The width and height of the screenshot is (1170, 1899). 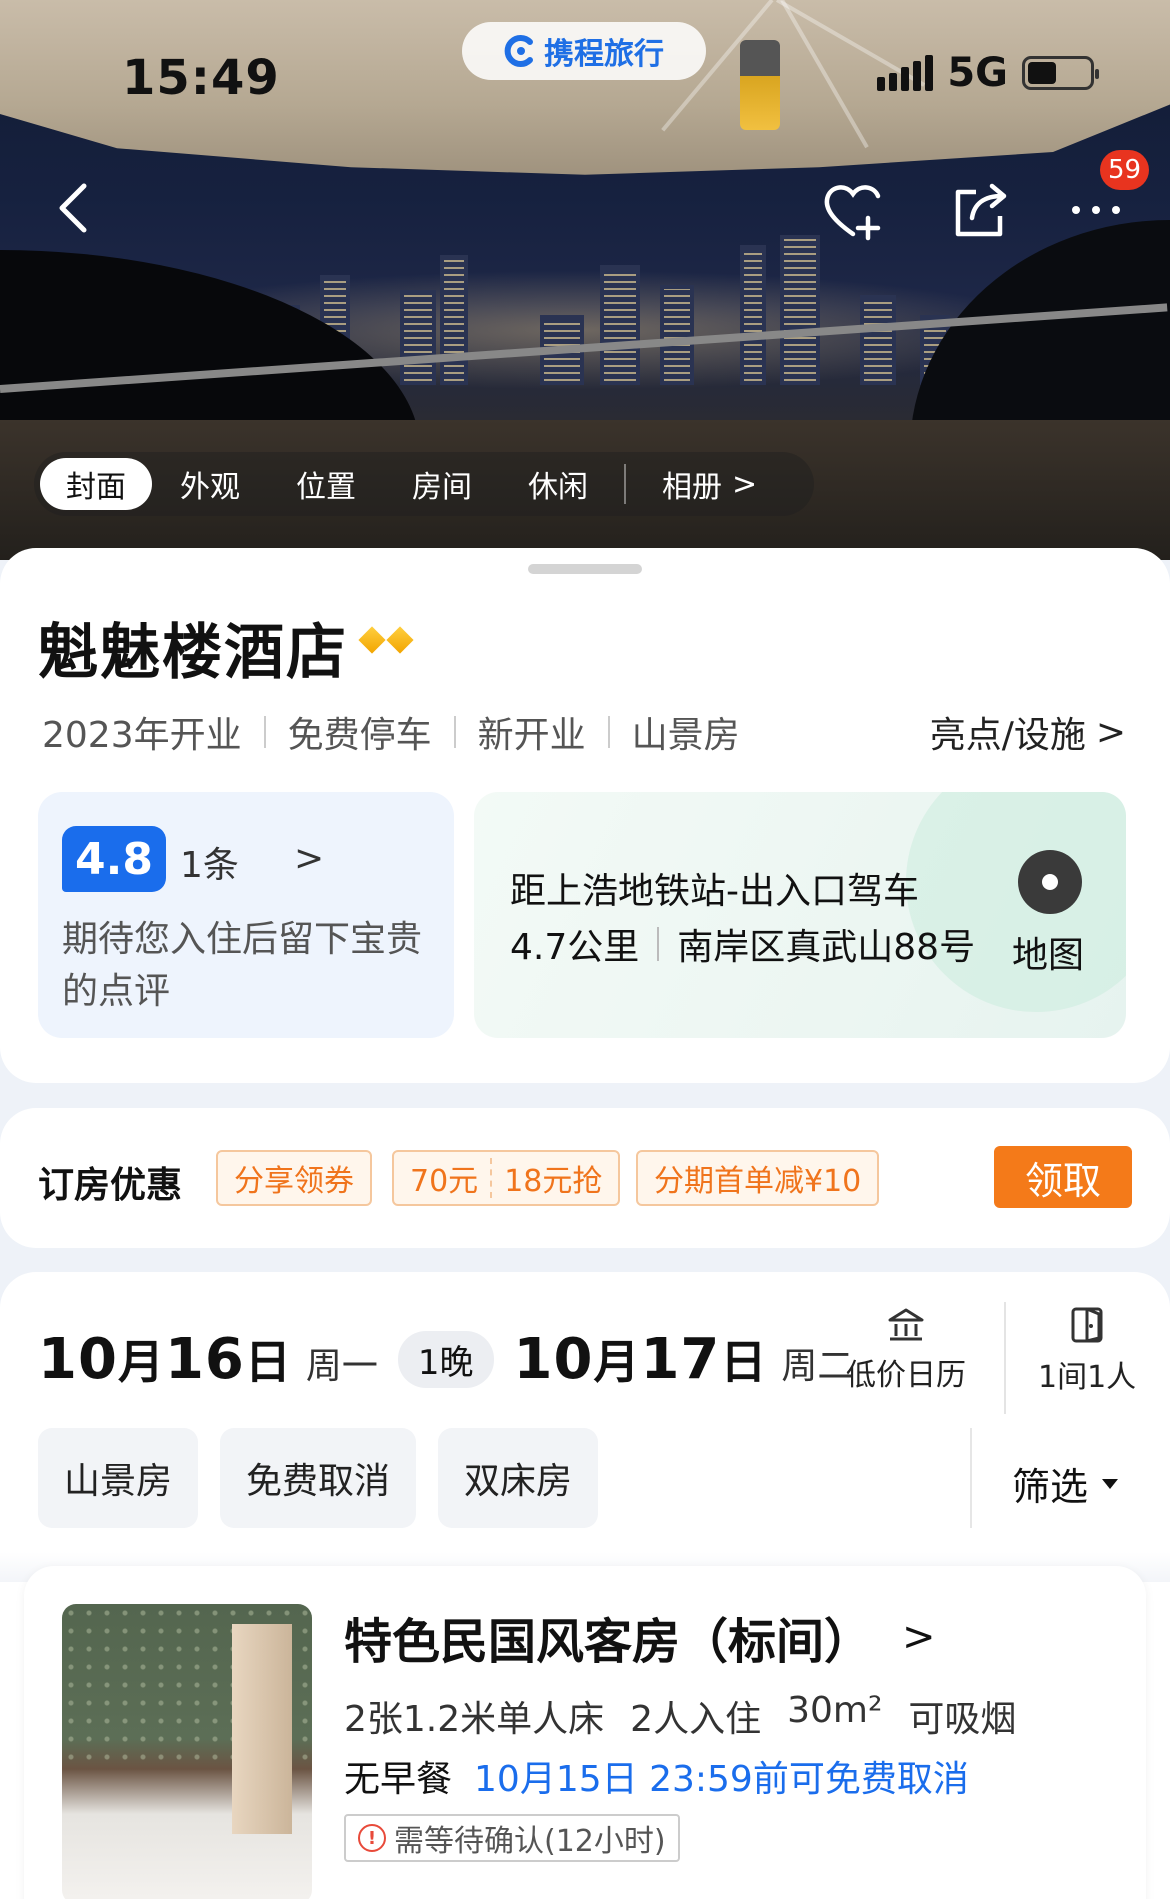 What do you see at coordinates (1050, 882) in the screenshot?
I see `map-pin-icon` at bounding box center [1050, 882].